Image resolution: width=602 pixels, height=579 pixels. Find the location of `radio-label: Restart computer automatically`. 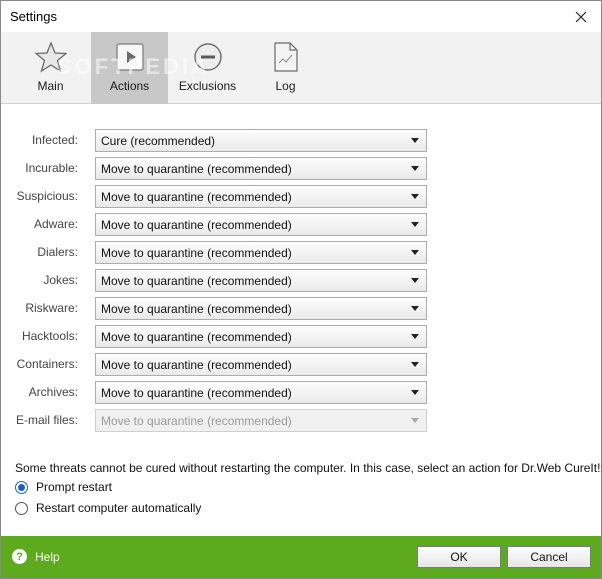

radio-label: Restart computer automatically is located at coordinates (119, 508).